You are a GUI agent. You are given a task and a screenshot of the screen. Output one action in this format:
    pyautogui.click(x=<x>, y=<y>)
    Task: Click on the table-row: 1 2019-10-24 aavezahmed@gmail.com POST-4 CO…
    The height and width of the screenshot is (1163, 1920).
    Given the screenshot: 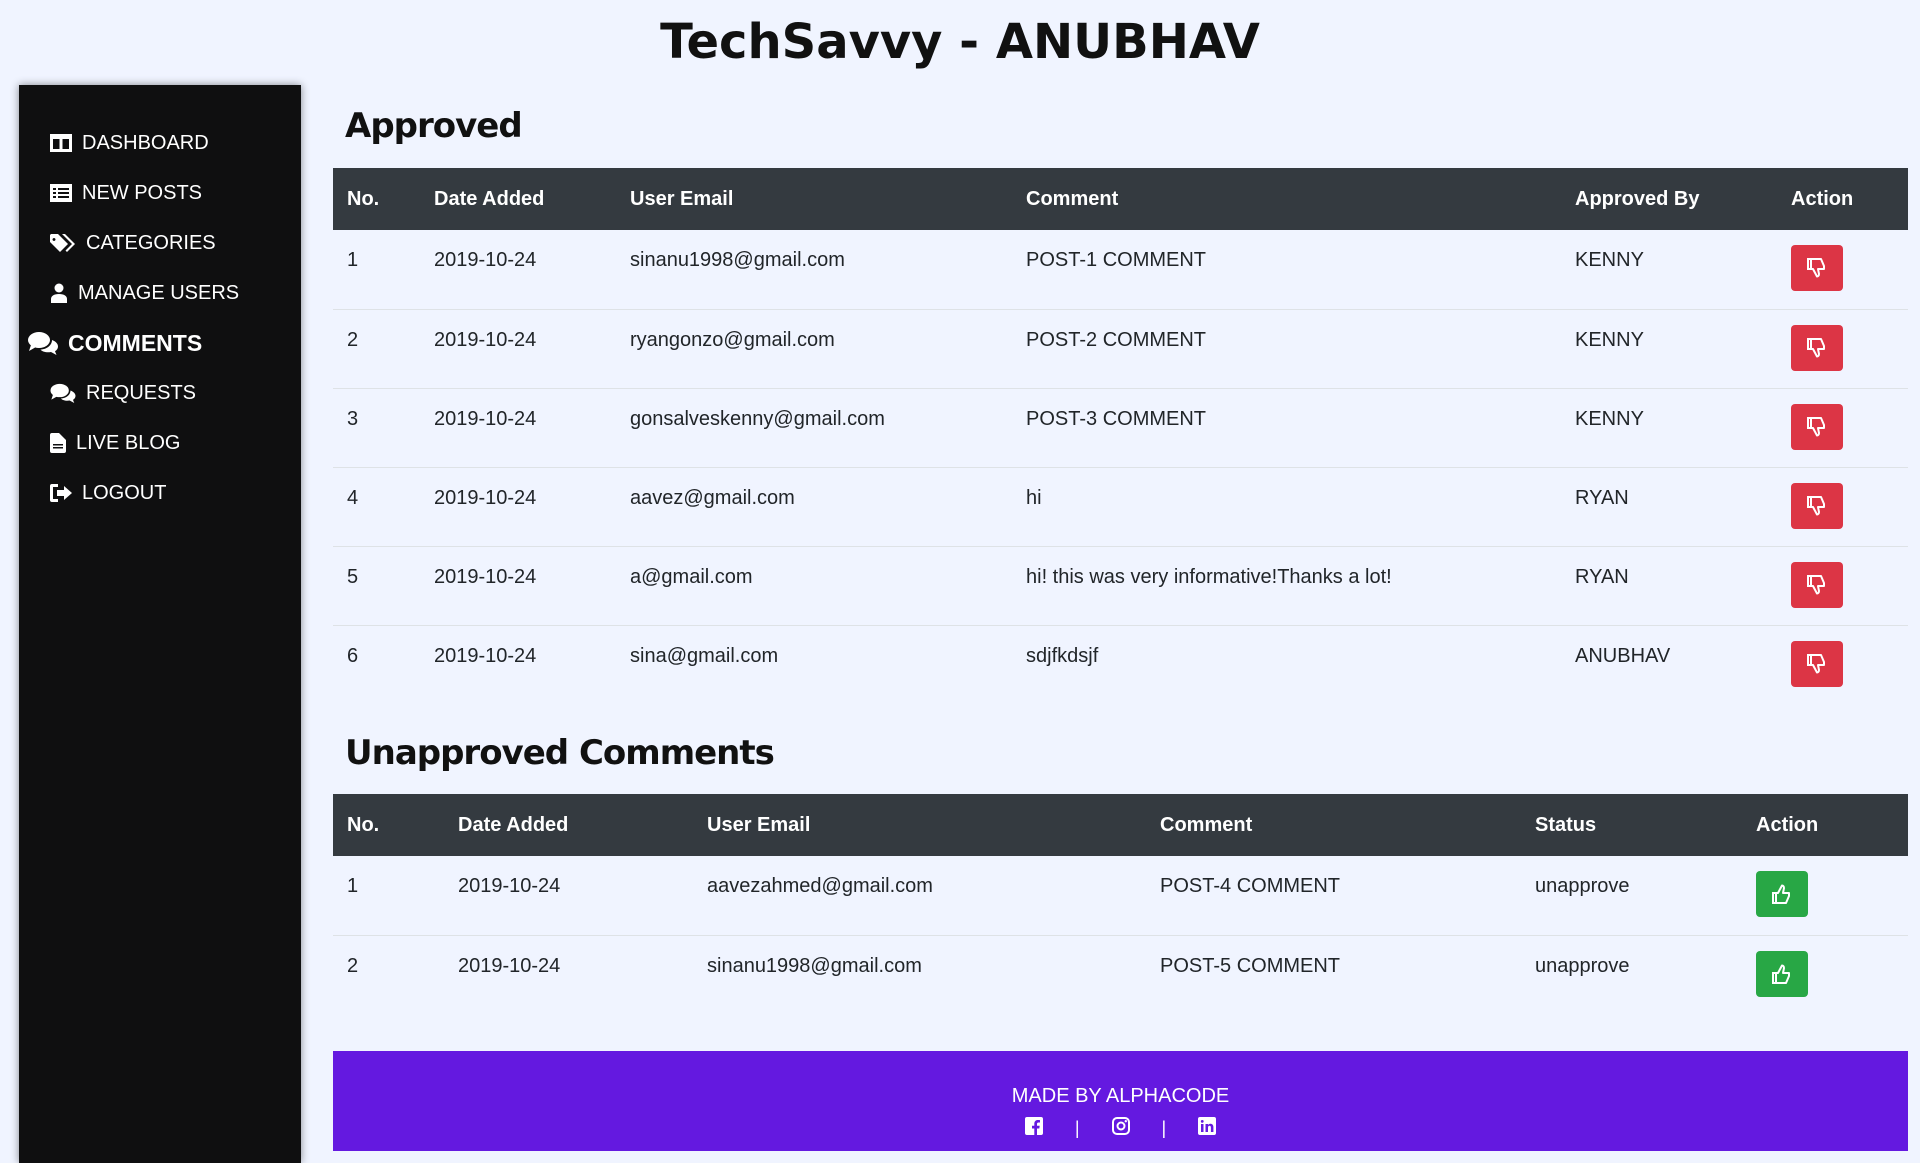 What is the action you would take?
    pyautogui.click(x=1120, y=895)
    